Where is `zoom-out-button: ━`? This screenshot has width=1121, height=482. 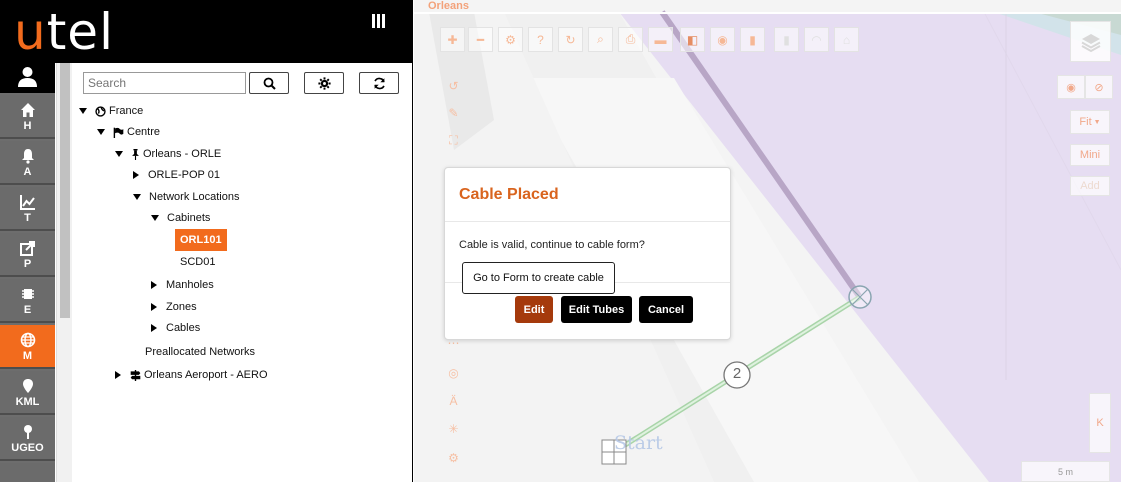 zoom-out-button: ━ is located at coordinates (480, 39).